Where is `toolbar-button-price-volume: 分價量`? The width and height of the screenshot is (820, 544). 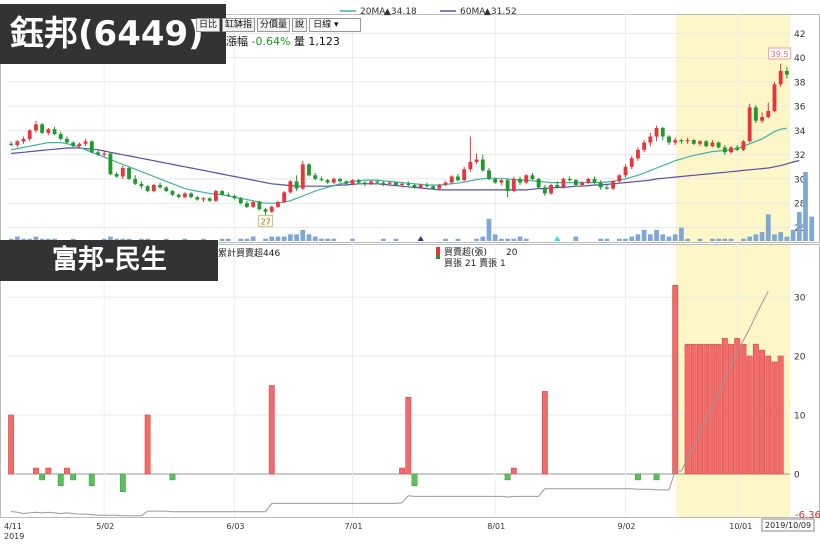 toolbar-button-price-volume: 分價量 is located at coordinates (274, 25).